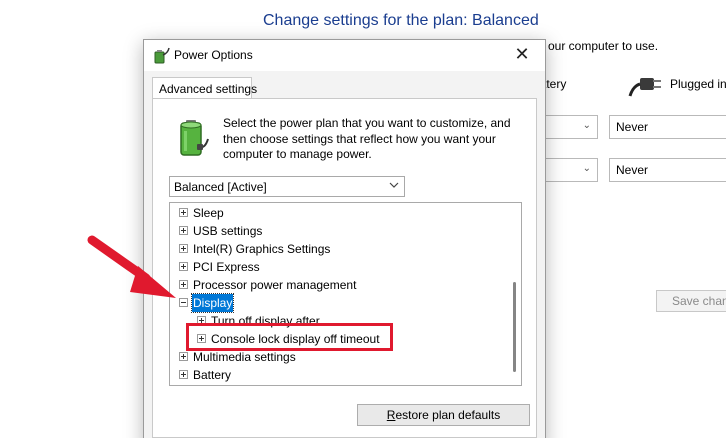  What do you see at coordinates (401, 20) in the screenshot?
I see `page-title: Change settings for the plan: Balanced` at bounding box center [401, 20].